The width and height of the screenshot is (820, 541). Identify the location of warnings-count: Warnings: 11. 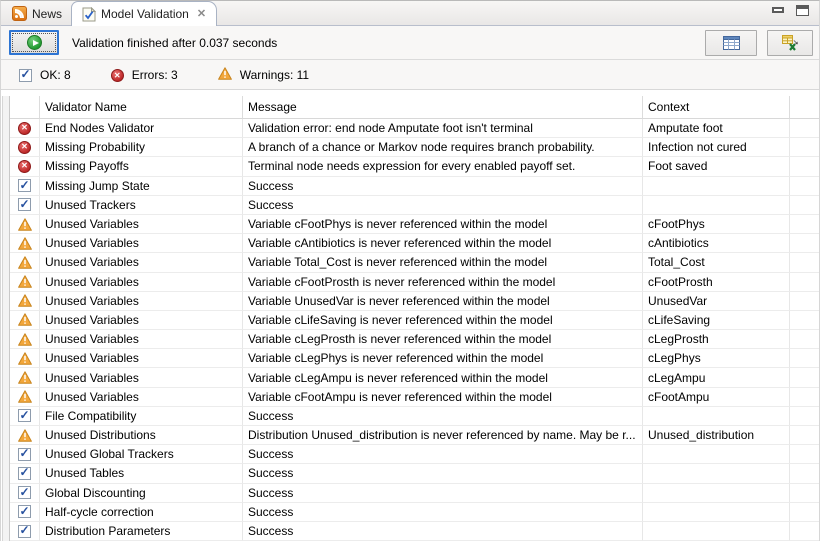
(263, 74).